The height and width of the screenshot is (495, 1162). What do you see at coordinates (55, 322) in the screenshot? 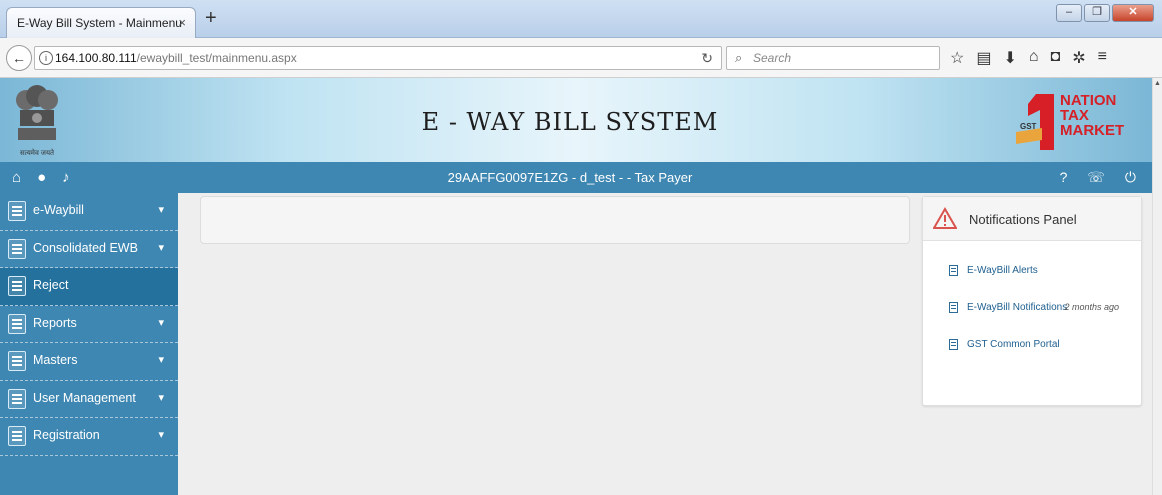
I see `sidebar-item-label: Reports` at bounding box center [55, 322].